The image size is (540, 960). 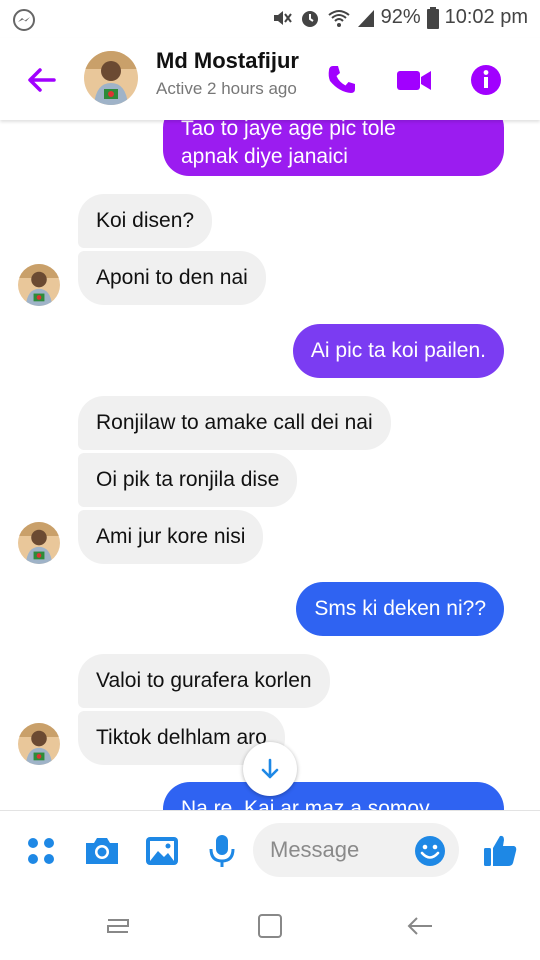 I want to click on clock: 10:02 pm, so click(x=486, y=17).